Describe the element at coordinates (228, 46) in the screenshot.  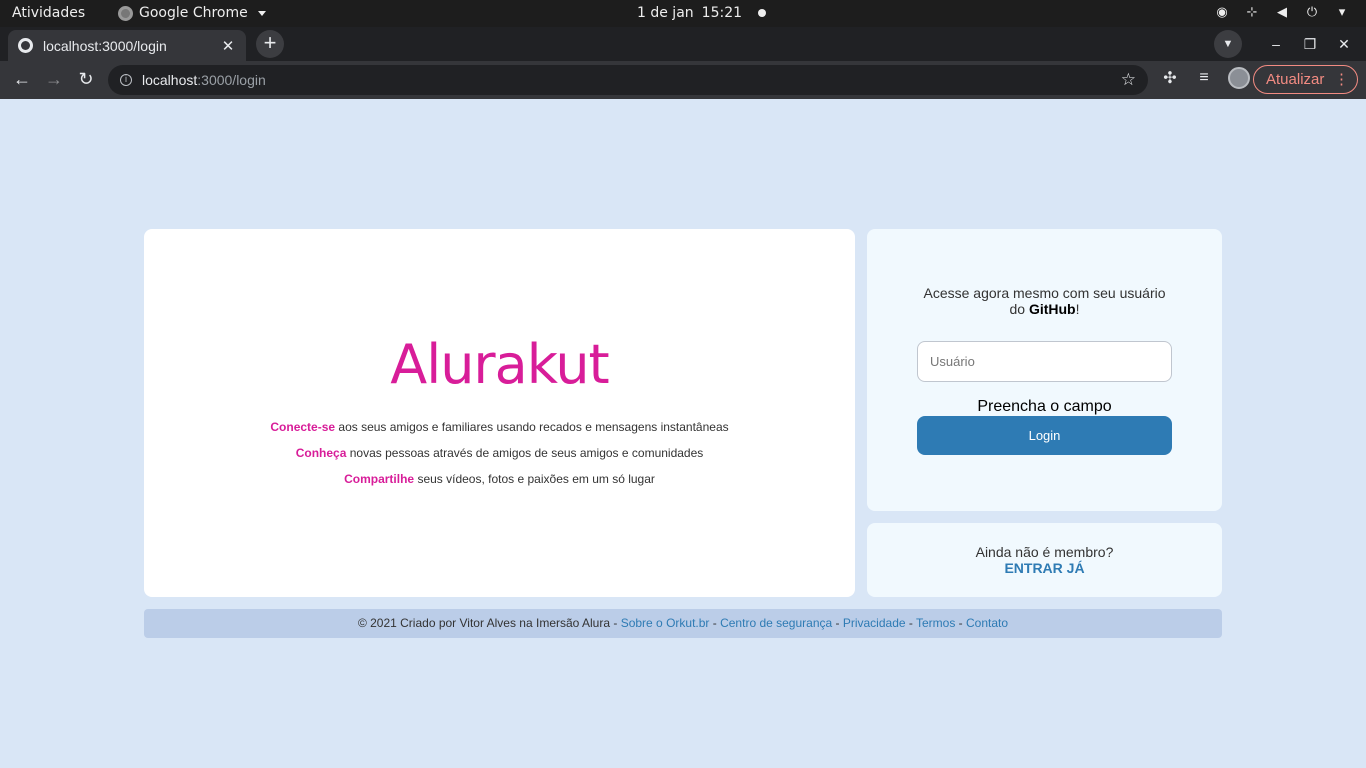
I see `close-icon: ✕` at that location.